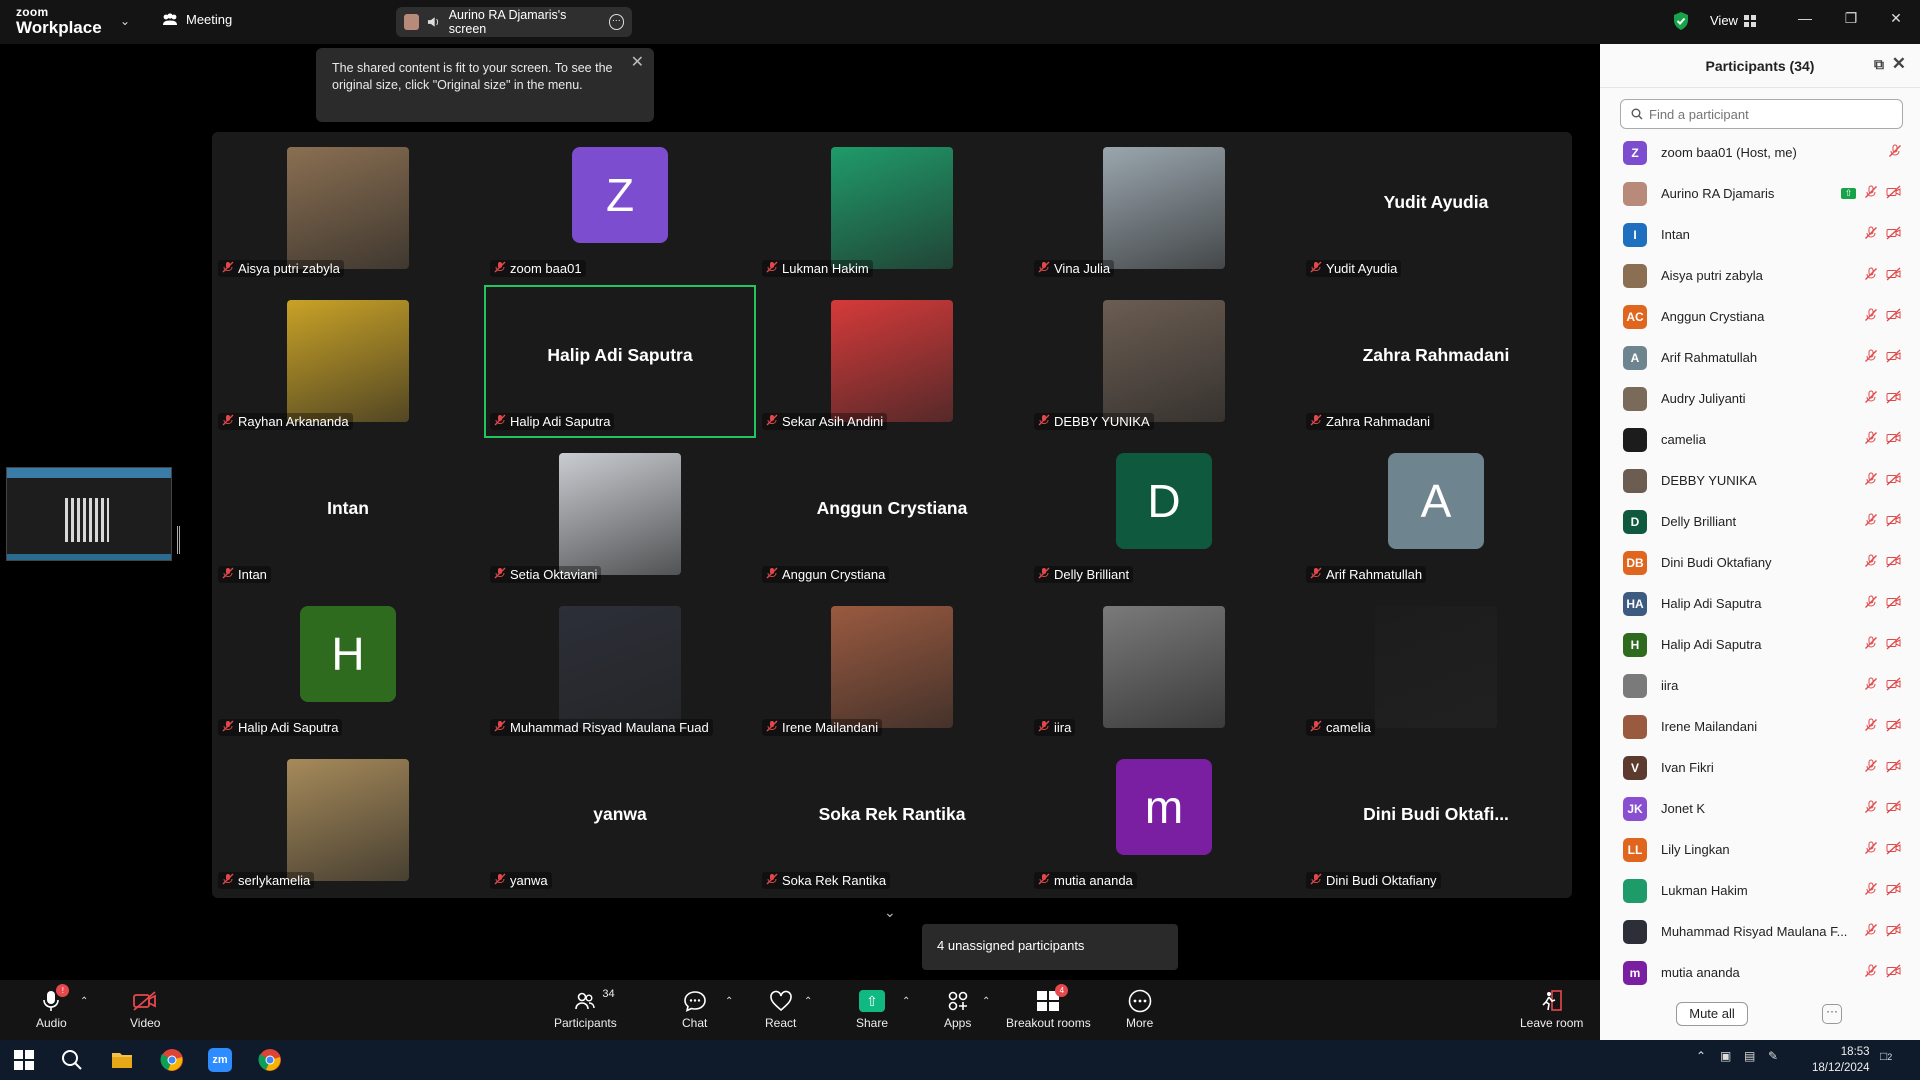 Image resolution: width=1920 pixels, height=1080 pixels. I want to click on video-tile: DEBBY YUNIKA, so click(1164, 361).